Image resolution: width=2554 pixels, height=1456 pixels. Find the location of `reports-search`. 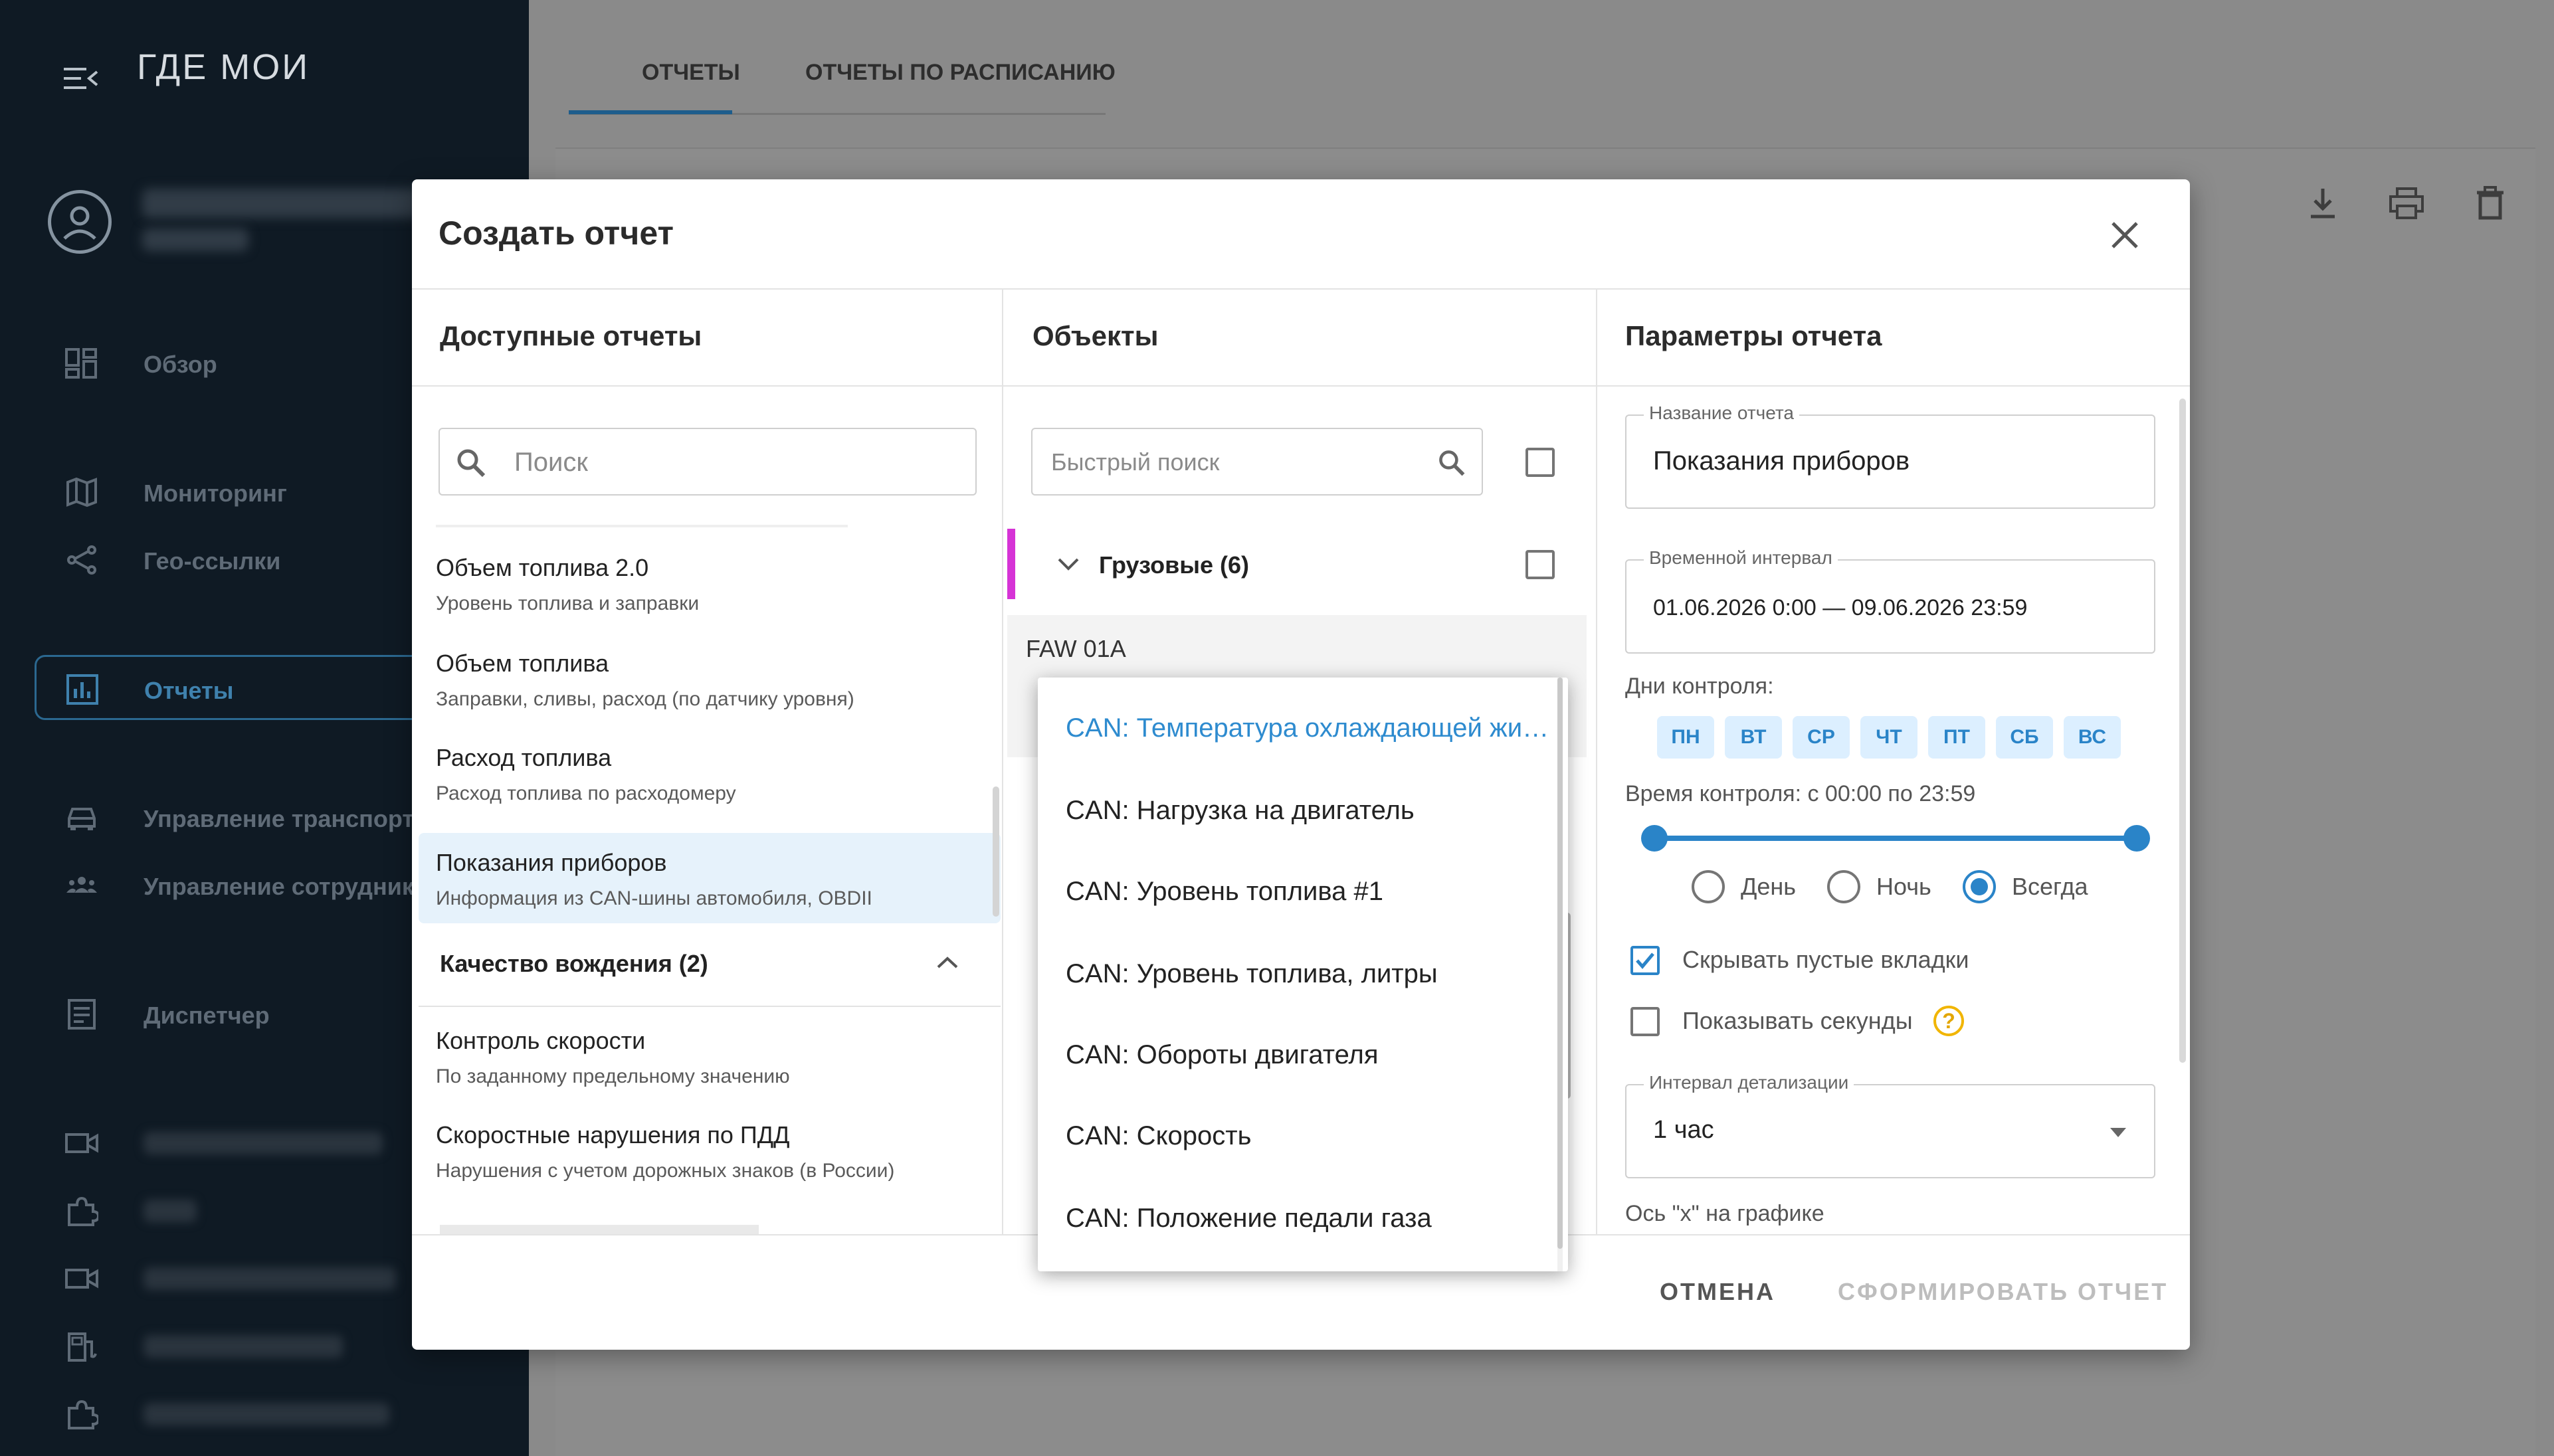

reports-search is located at coordinates (708, 462).